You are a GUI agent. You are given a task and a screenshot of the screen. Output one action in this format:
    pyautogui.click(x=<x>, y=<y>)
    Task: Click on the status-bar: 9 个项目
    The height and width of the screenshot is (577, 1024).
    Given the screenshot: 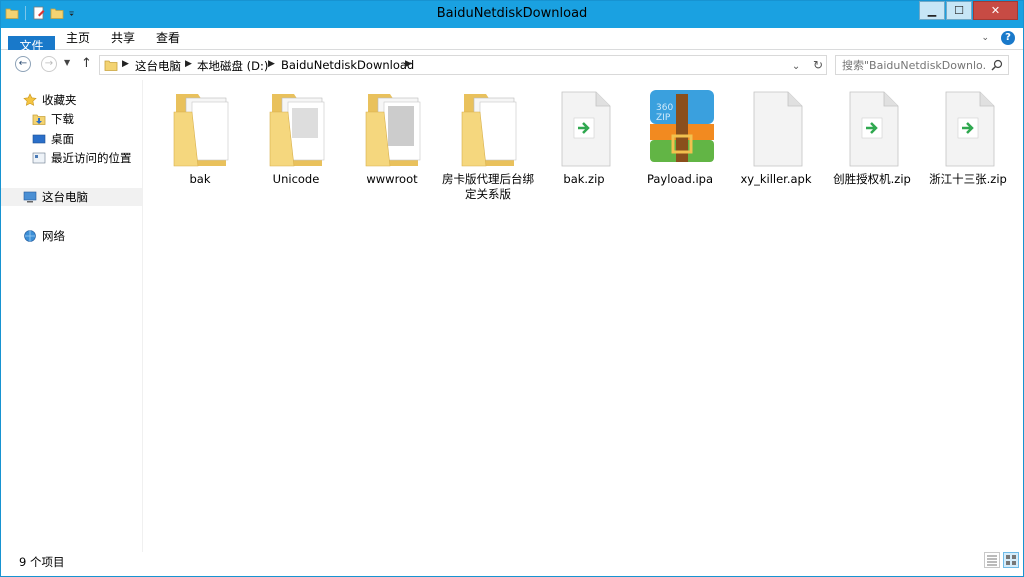 What is the action you would take?
    pyautogui.click(x=512, y=564)
    